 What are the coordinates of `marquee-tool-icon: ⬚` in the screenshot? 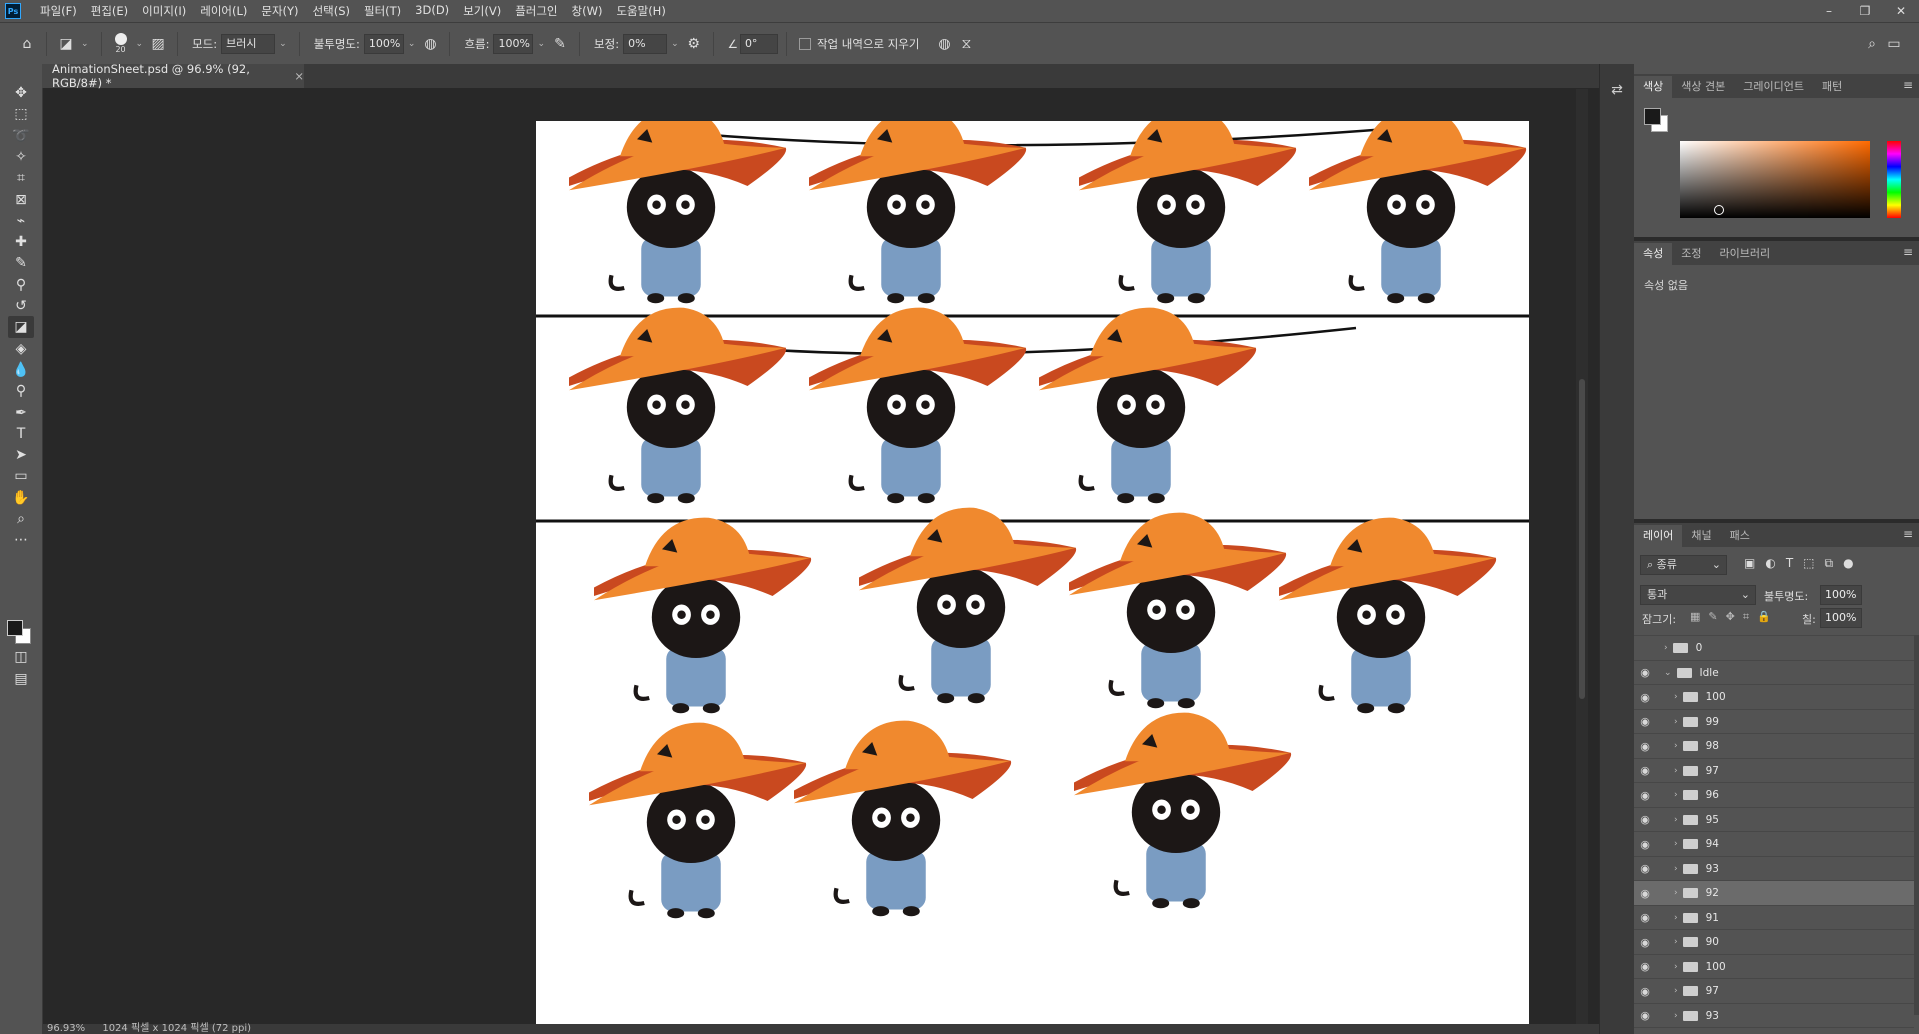 It's located at (21, 114).